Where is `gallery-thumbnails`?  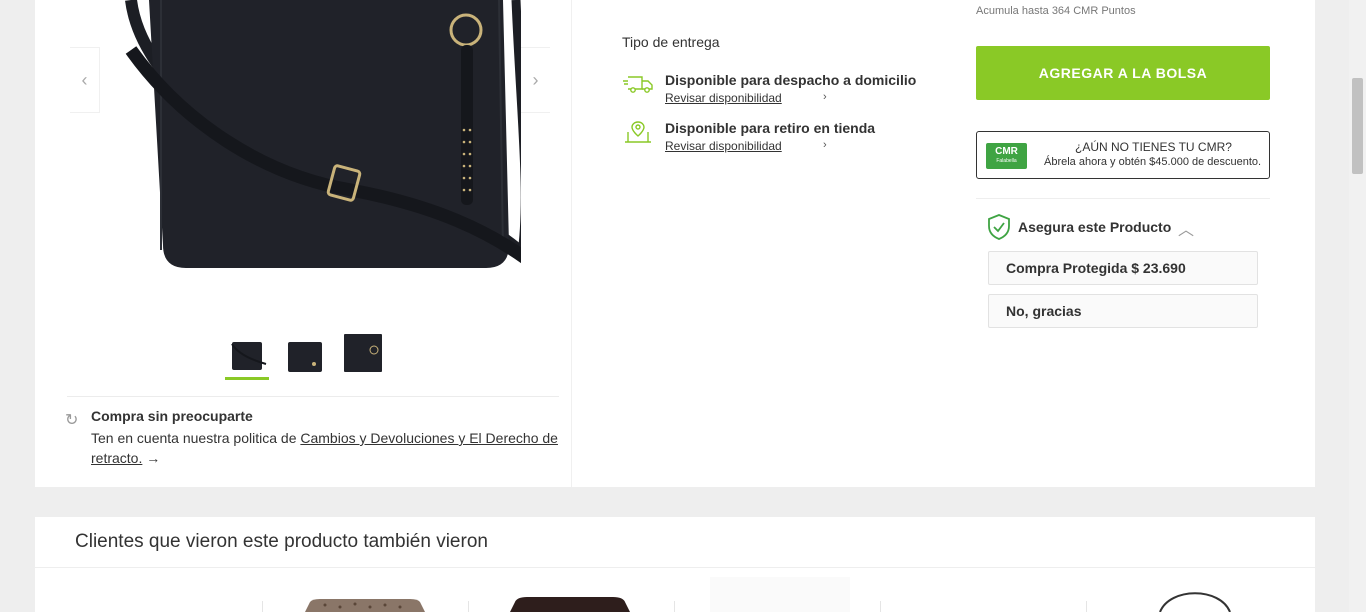
gallery-thumbnails is located at coordinates (305, 357).